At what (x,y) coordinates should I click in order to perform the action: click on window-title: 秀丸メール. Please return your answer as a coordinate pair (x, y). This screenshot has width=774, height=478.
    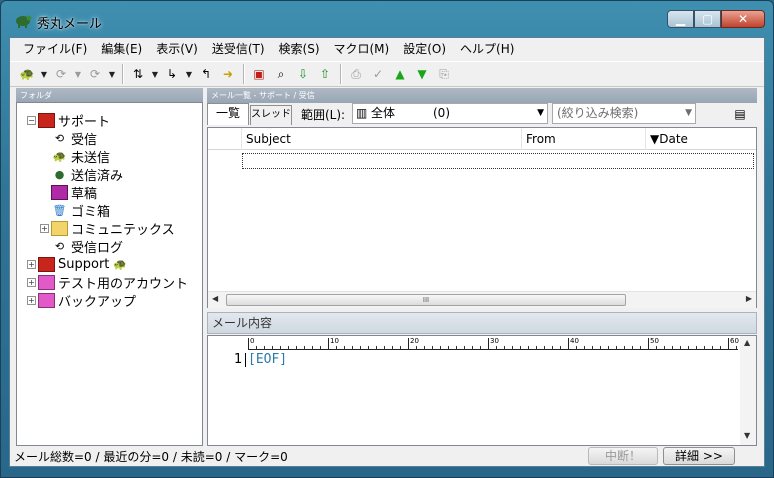
    Looking at the image, I should click on (70, 24).